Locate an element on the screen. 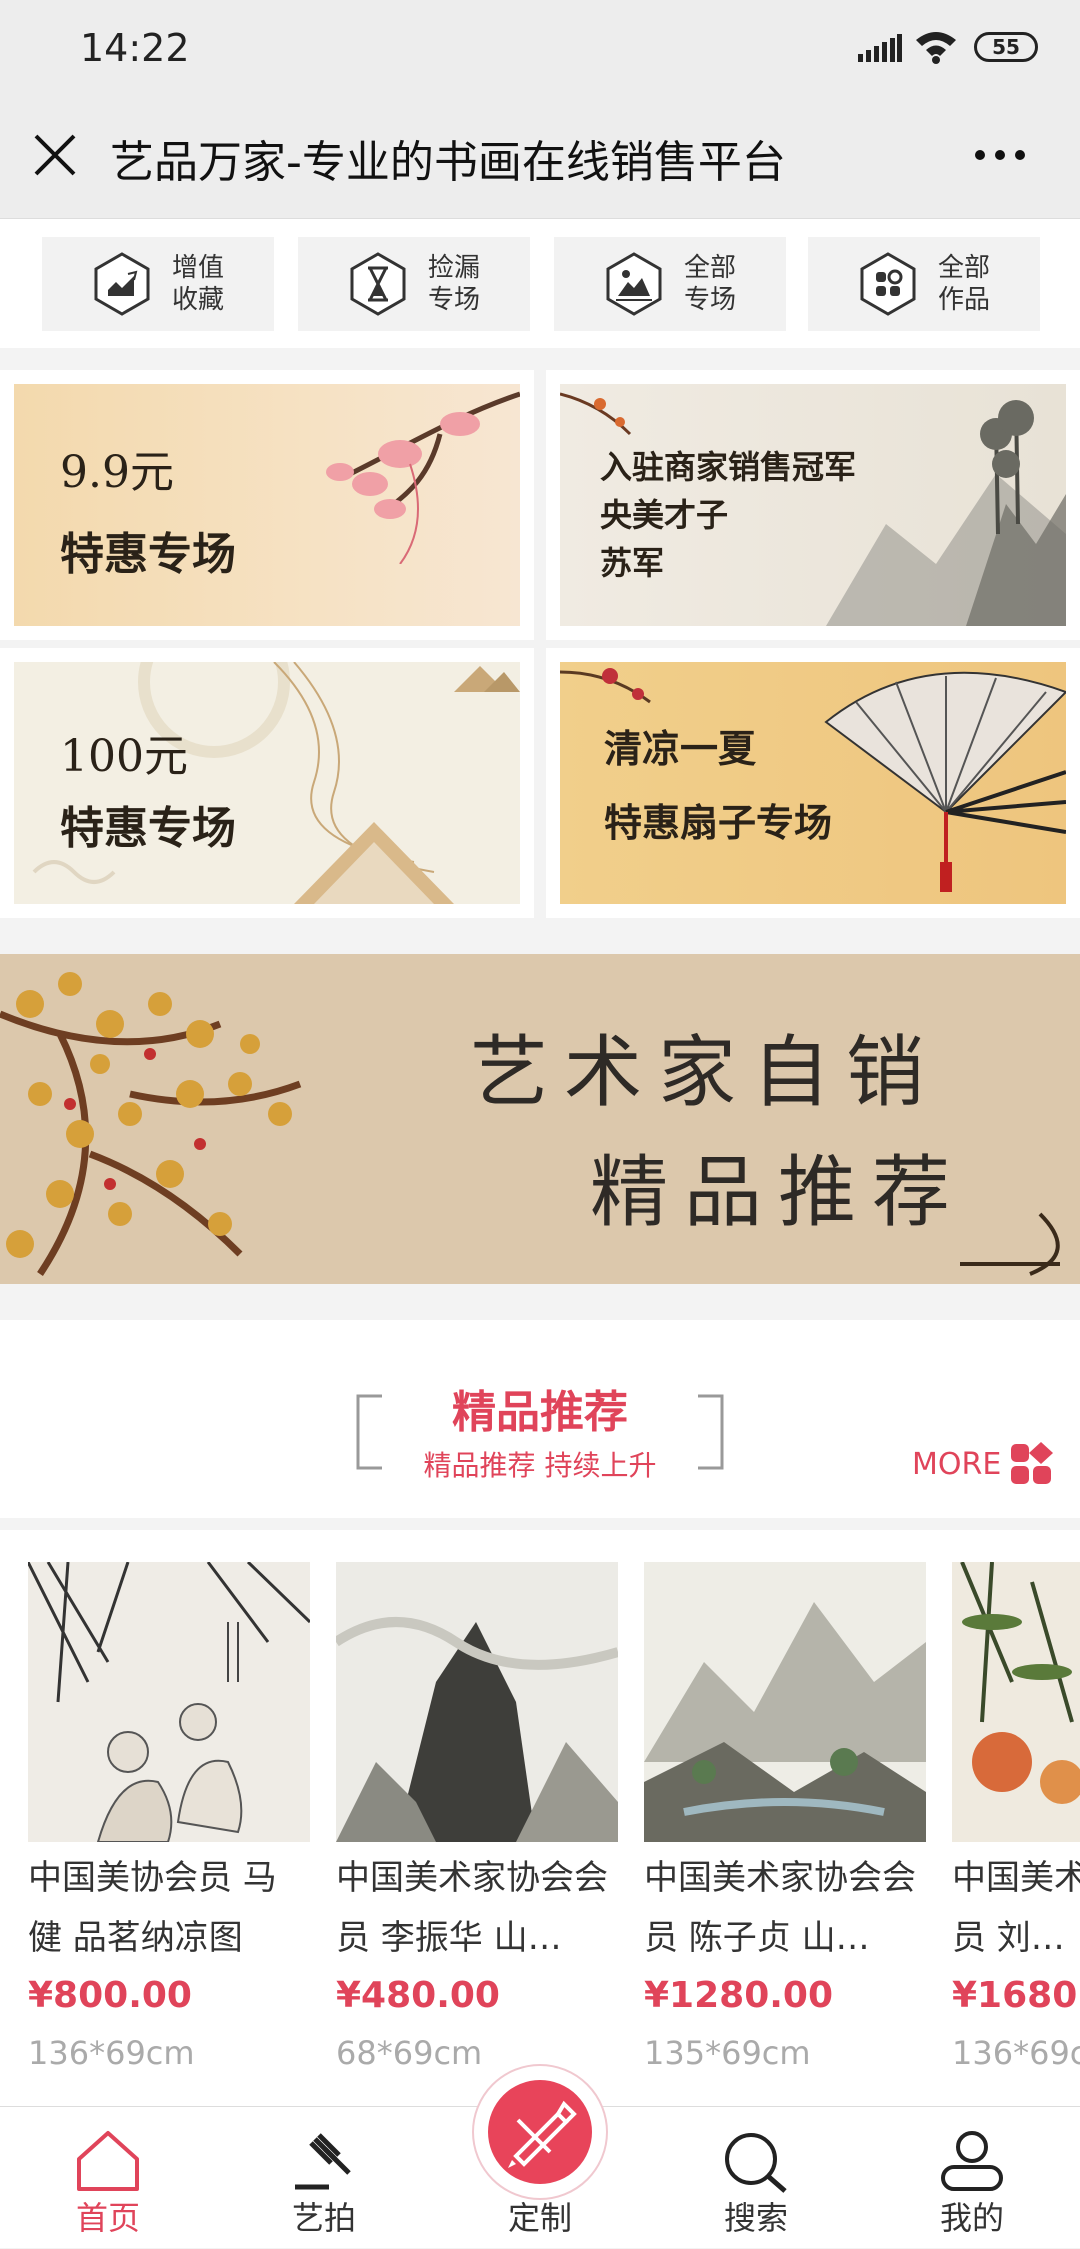 This screenshot has height=2249, width=1080. more-link: MORE is located at coordinates (983, 1464).